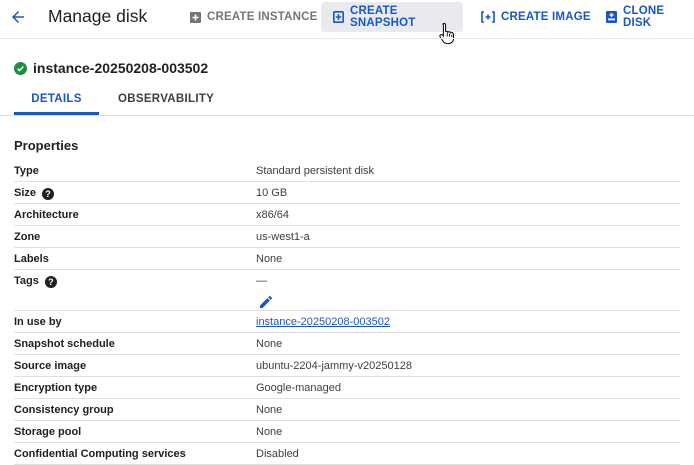 The image size is (694, 465). Describe the element at coordinates (644, 17) in the screenshot. I see `clone-disk-label: CLONE DISK` at that location.